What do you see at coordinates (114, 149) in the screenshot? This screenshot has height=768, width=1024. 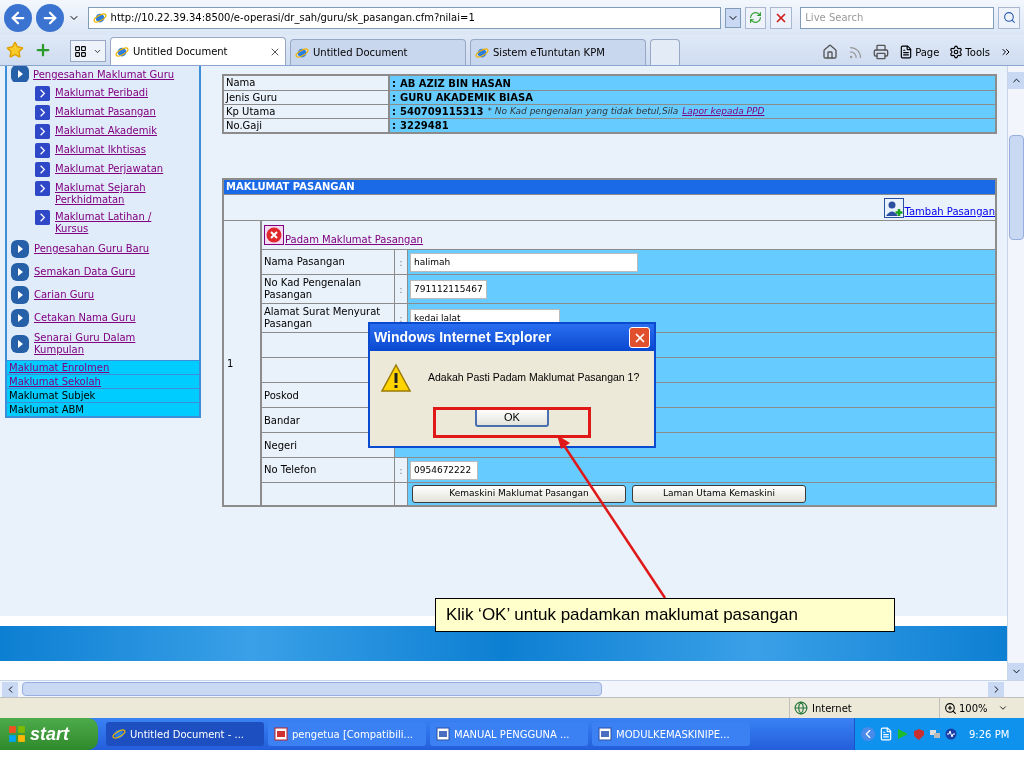 I see `sidebar-sublink: Maklumat Ikhtisas` at bounding box center [114, 149].